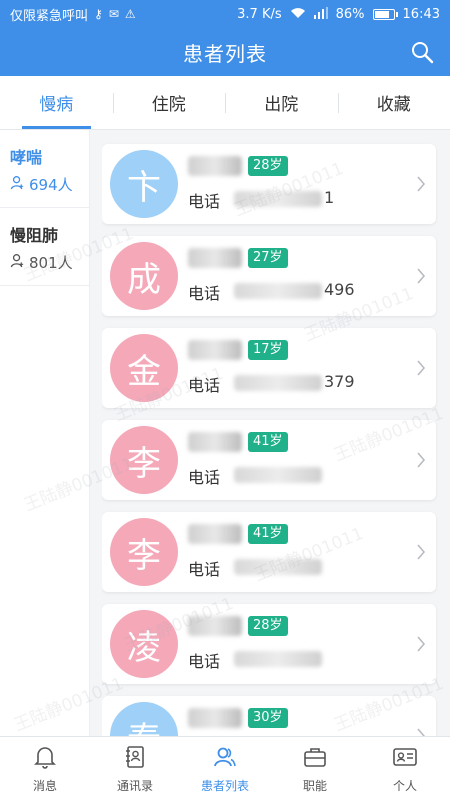  I want to click on bottom-nav: 消息 通讯录 患者列表 职能 个人, so click(225, 768).